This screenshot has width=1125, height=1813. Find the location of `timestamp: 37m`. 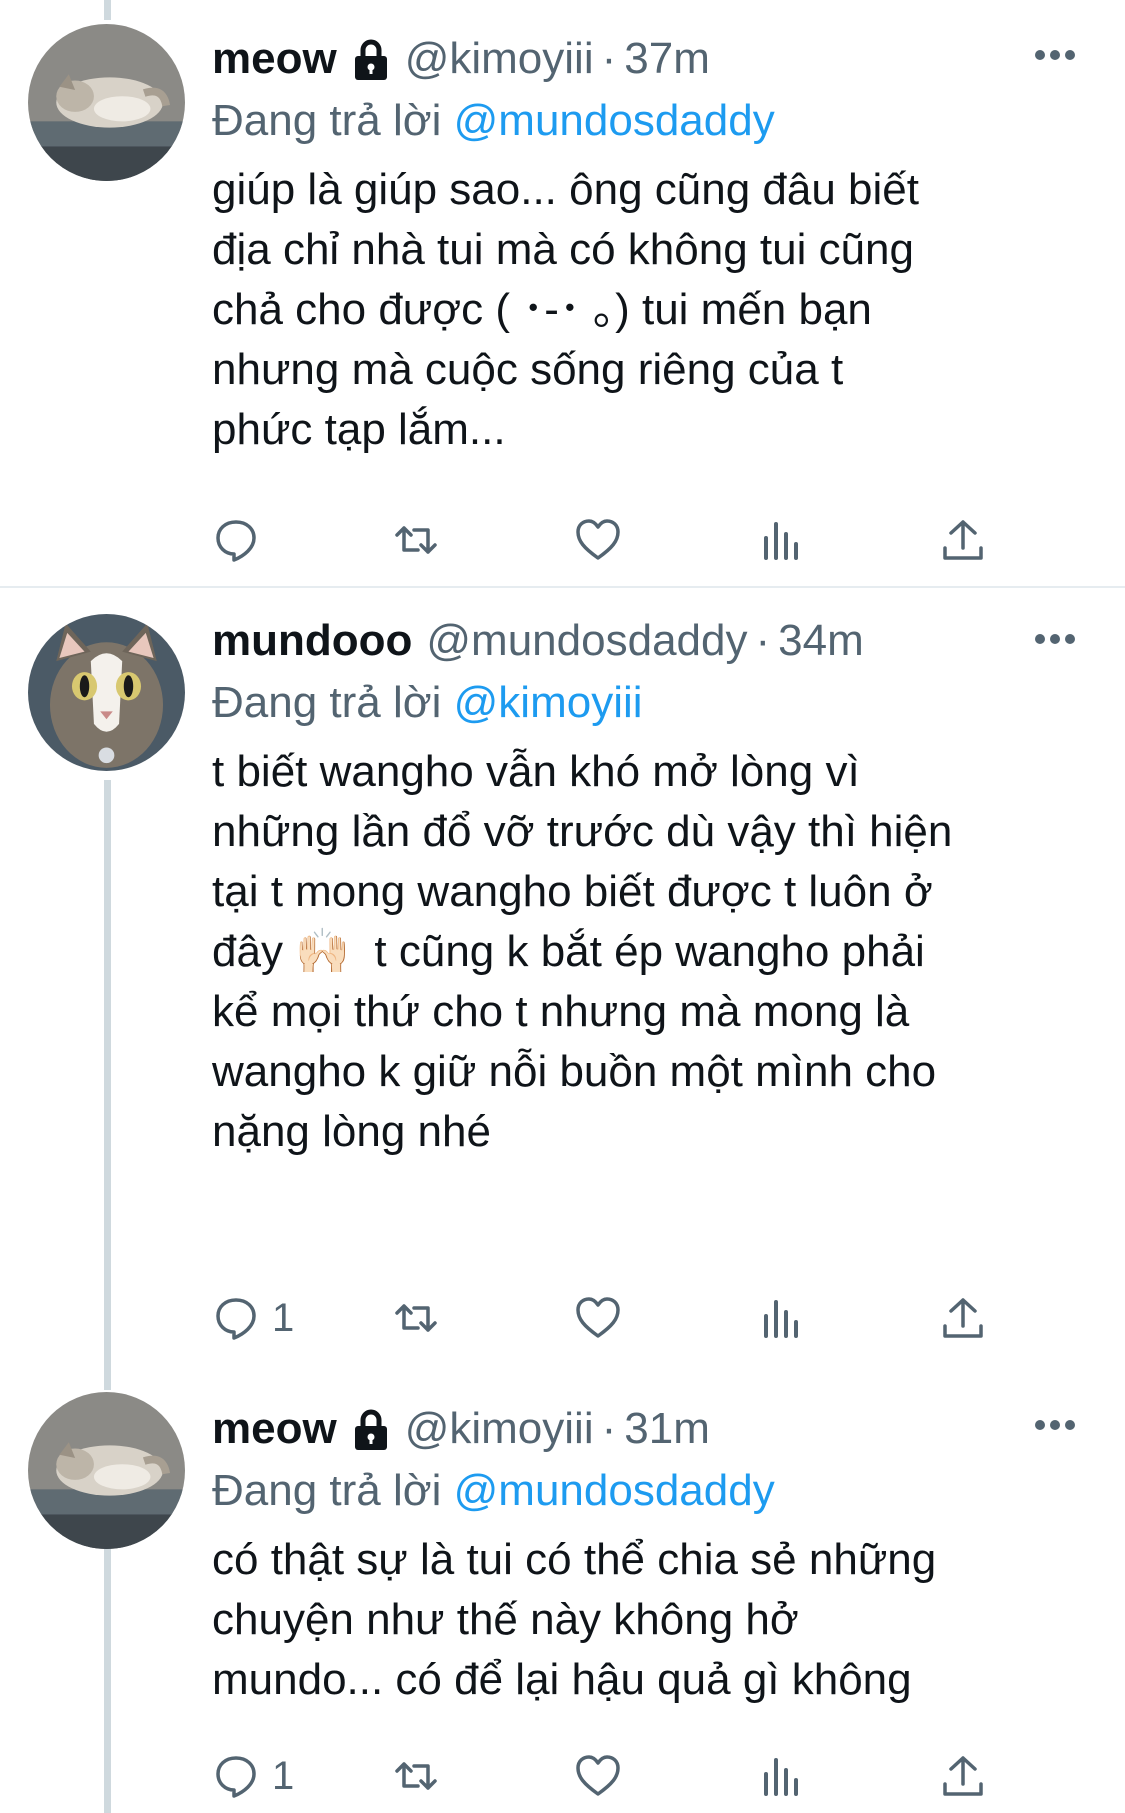

timestamp: 37m is located at coordinates (667, 59).